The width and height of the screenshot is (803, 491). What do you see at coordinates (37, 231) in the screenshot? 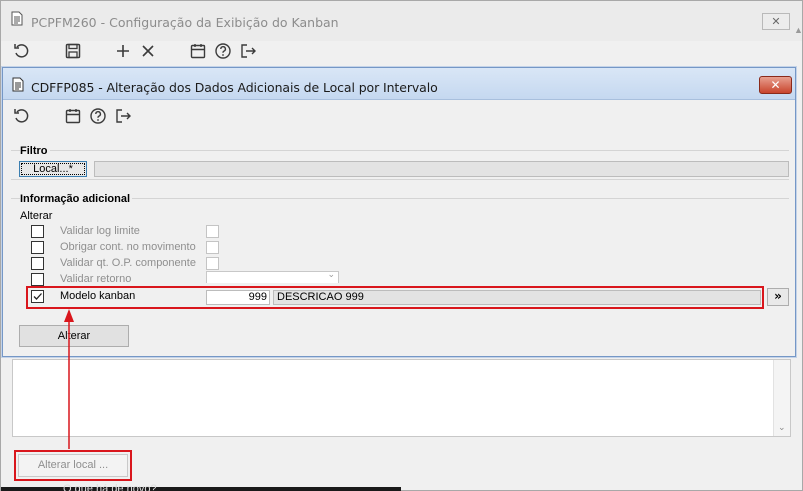
I see `validar-log-limite-checkbox` at bounding box center [37, 231].